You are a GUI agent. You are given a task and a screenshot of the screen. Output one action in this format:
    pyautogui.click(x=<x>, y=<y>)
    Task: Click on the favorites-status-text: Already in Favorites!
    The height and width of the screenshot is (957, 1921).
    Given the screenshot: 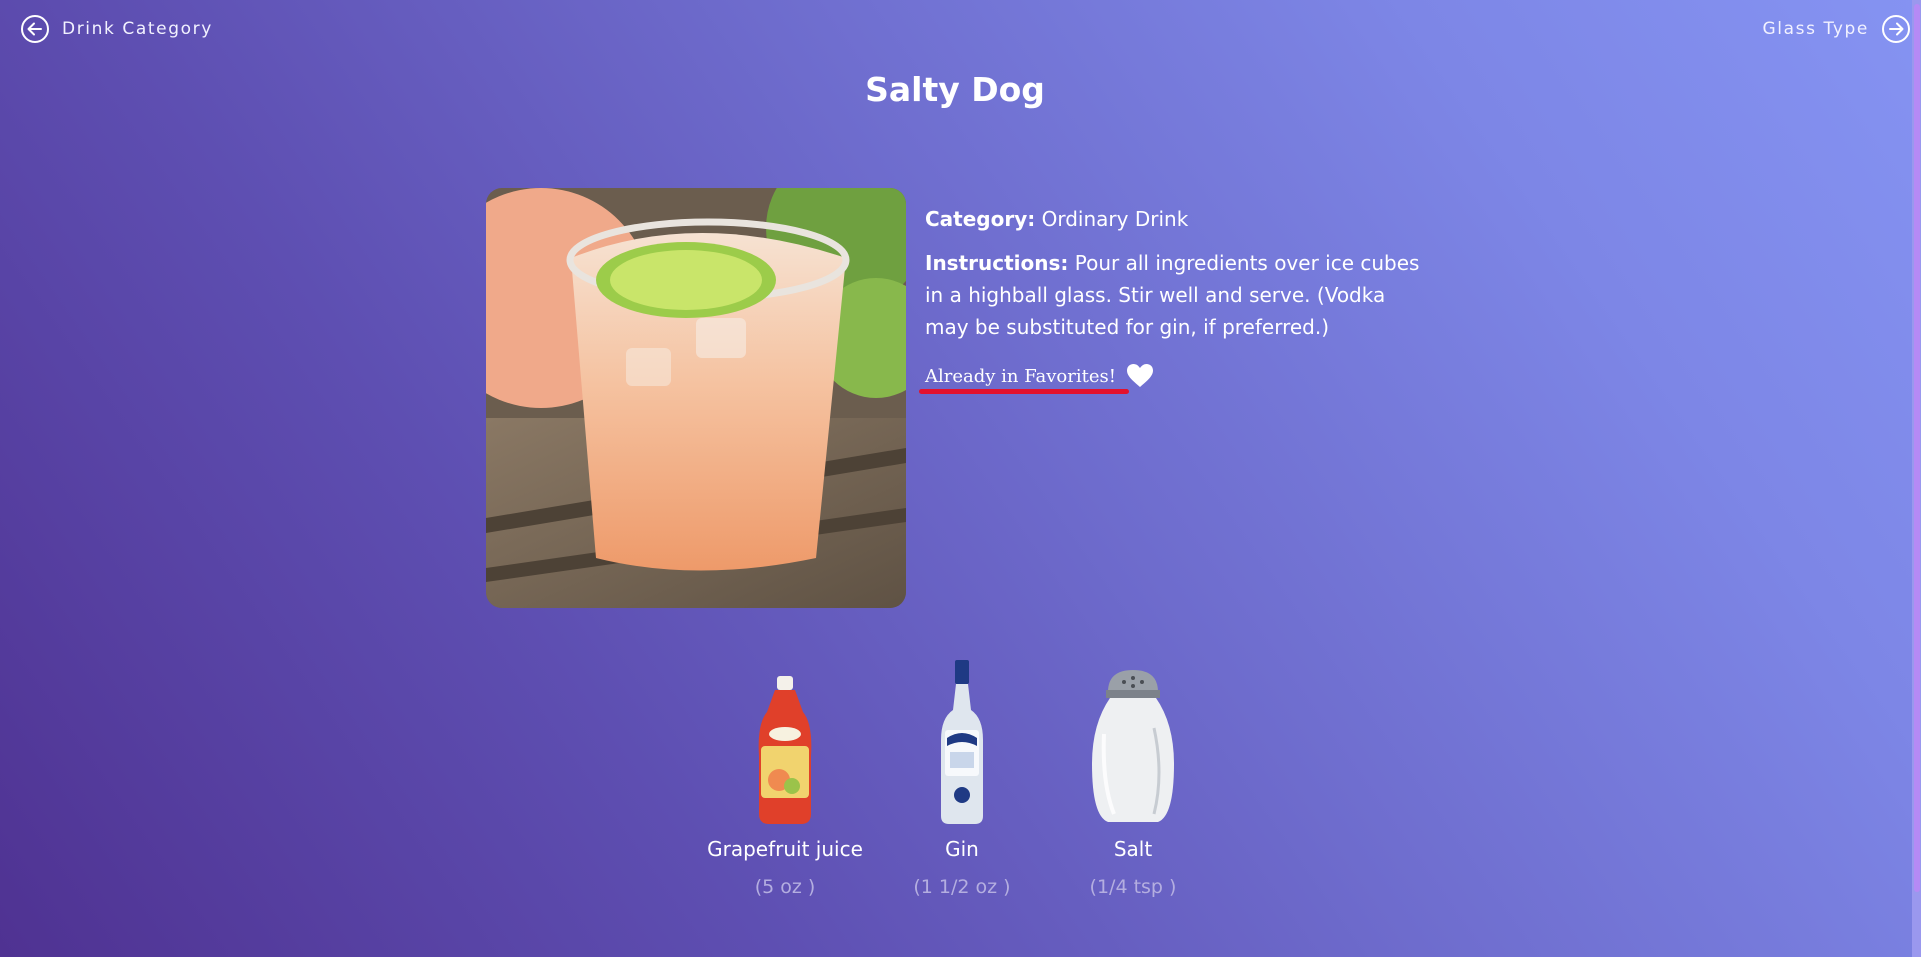 What is the action you would take?
    pyautogui.click(x=1020, y=376)
    